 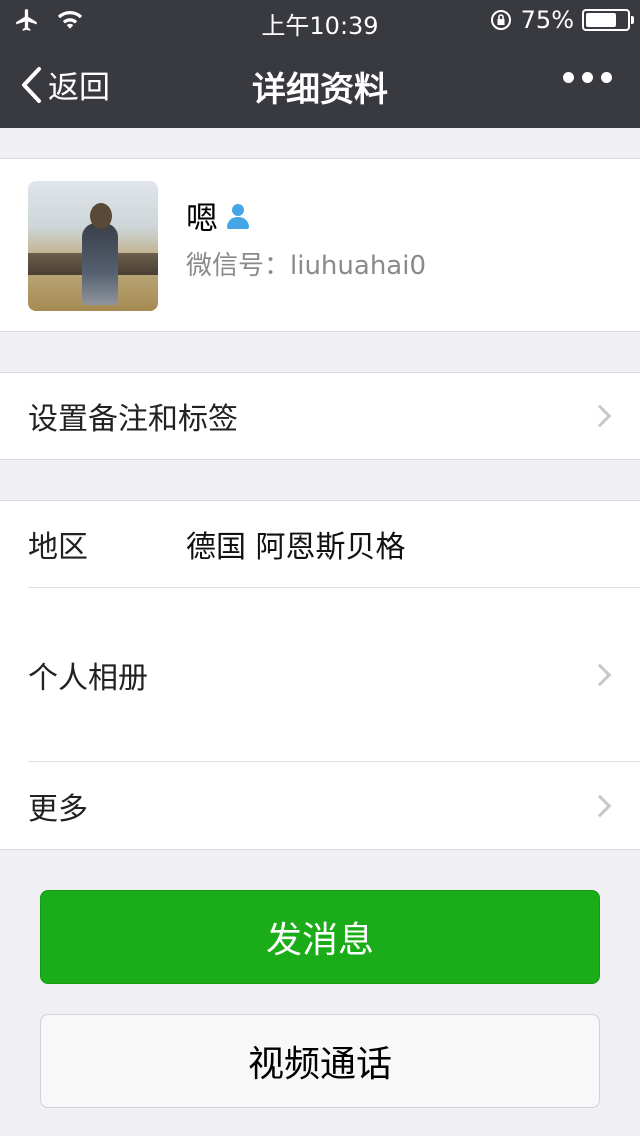 I want to click on region-row: 地区 德国 阿恩斯贝格, so click(x=320, y=544).